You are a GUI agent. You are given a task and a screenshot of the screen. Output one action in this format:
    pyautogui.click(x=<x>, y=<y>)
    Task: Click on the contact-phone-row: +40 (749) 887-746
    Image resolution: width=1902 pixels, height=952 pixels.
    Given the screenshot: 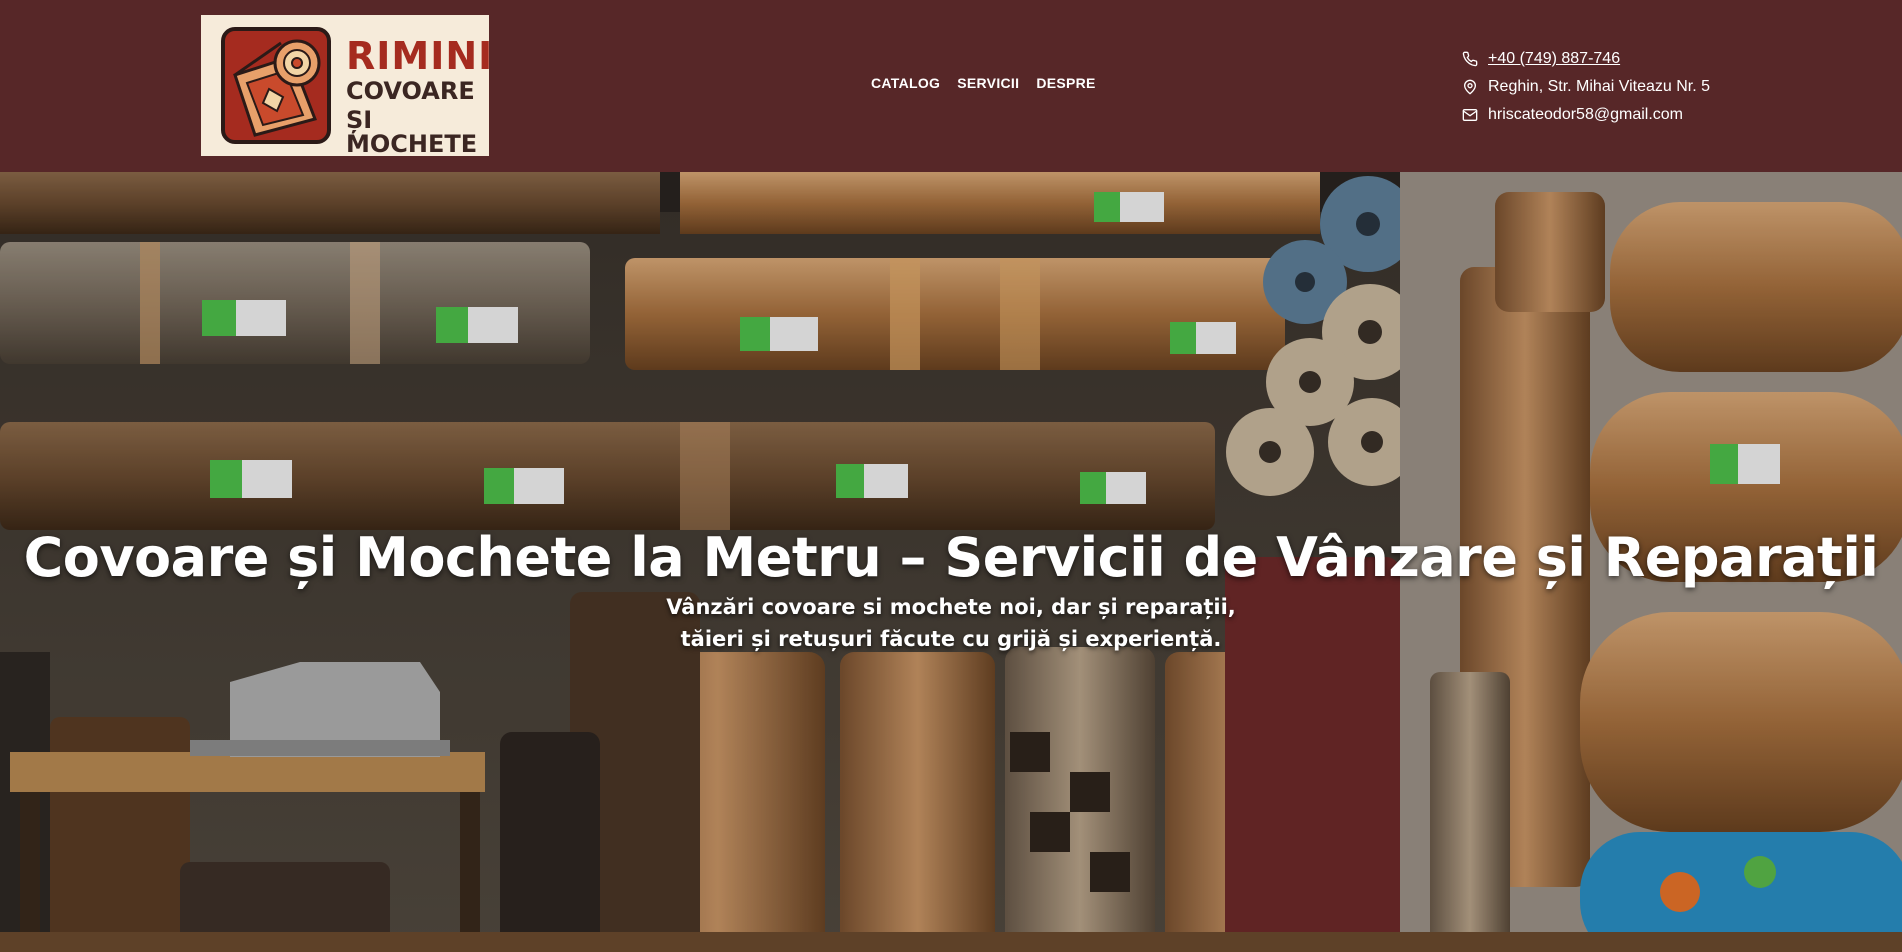 What is the action you would take?
    pyautogui.click(x=1586, y=59)
    